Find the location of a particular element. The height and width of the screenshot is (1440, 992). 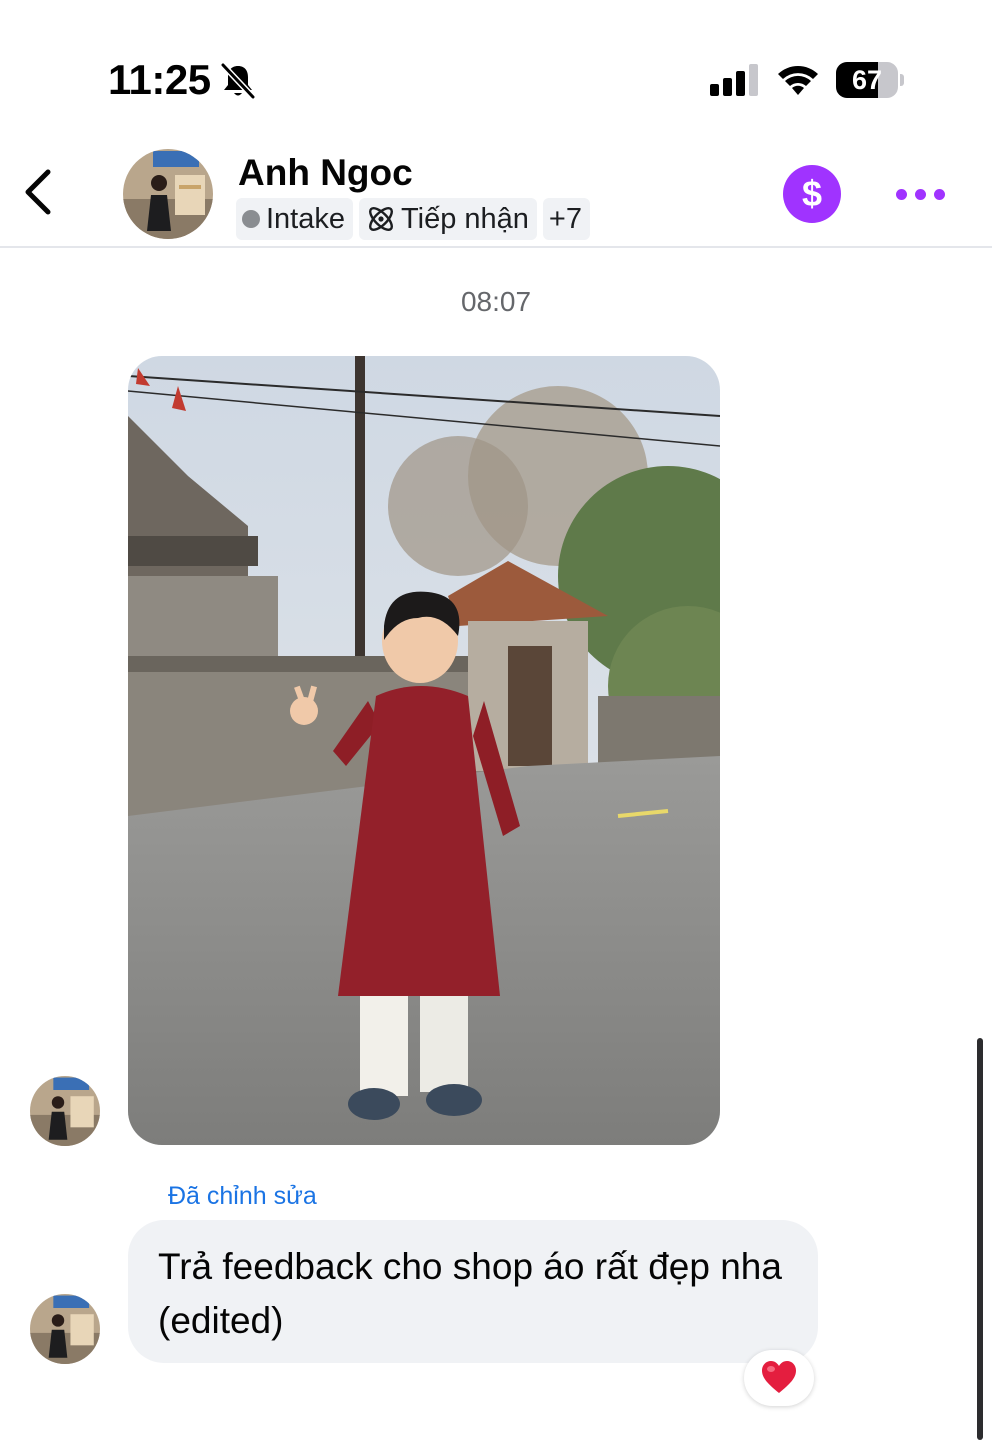

tag-label: Tiếp nhận is located at coordinates (465, 218).